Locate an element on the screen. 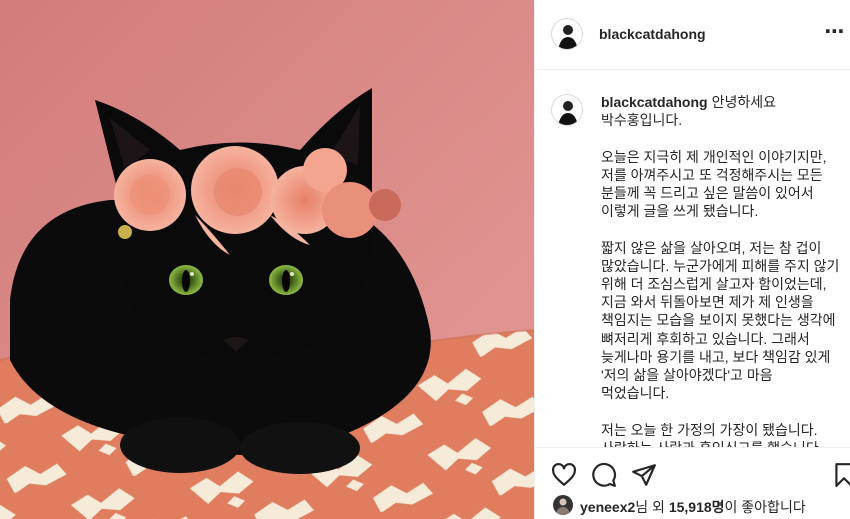 The height and width of the screenshot is (519, 850). bookmark-icon is located at coordinates (840, 475).